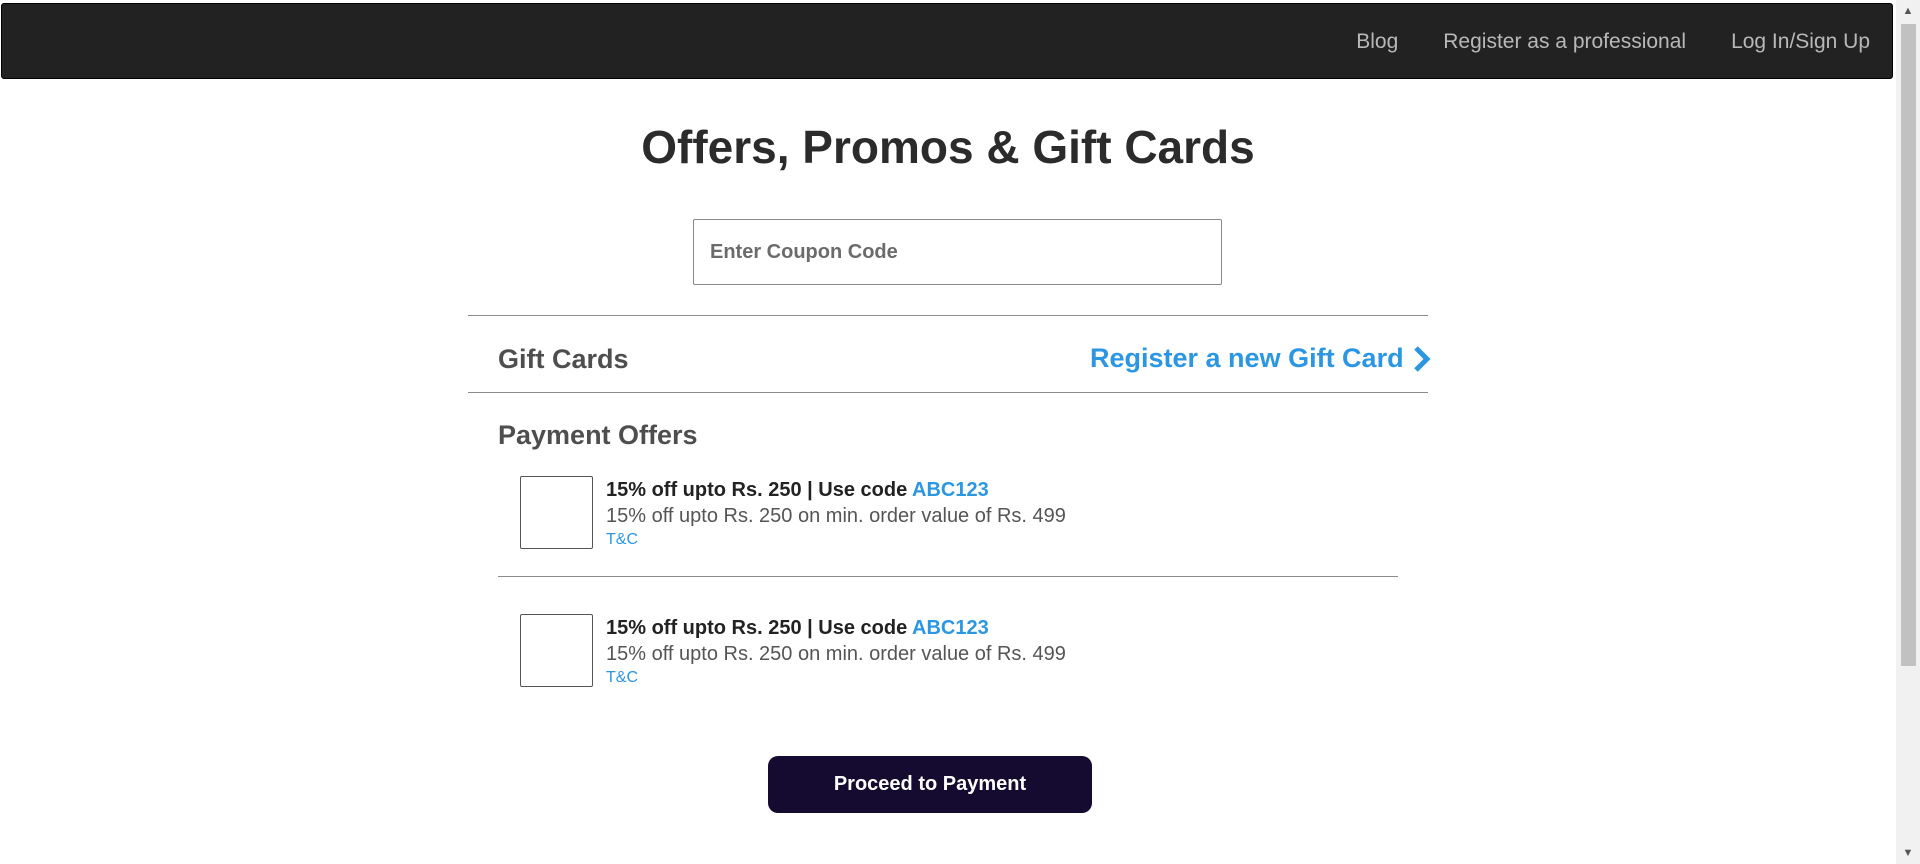 The width and height of the screenshot is (1920, 864). Describe the element at coordinates (948, 147) in the screenshot. I see `page-title: Offers, Promos & Gift Cards` at that location.